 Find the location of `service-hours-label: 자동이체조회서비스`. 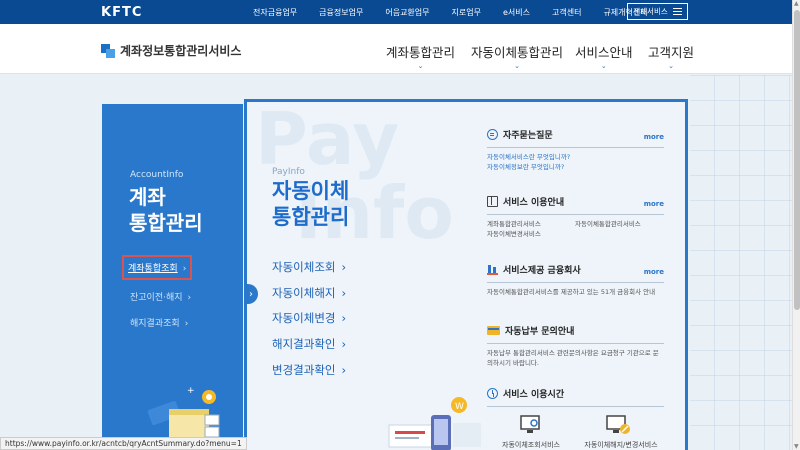

service-hours-label: 자동이체조회서비스 is located at coordinates (531, 445).